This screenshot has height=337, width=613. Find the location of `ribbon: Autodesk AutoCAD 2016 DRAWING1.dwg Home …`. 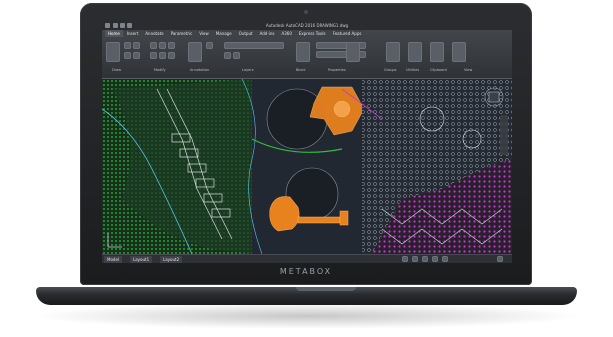

ribbon: Autodesk AutoCAD 2016 DRAWING1.dwg Home … is located at coordinates (307, 50).